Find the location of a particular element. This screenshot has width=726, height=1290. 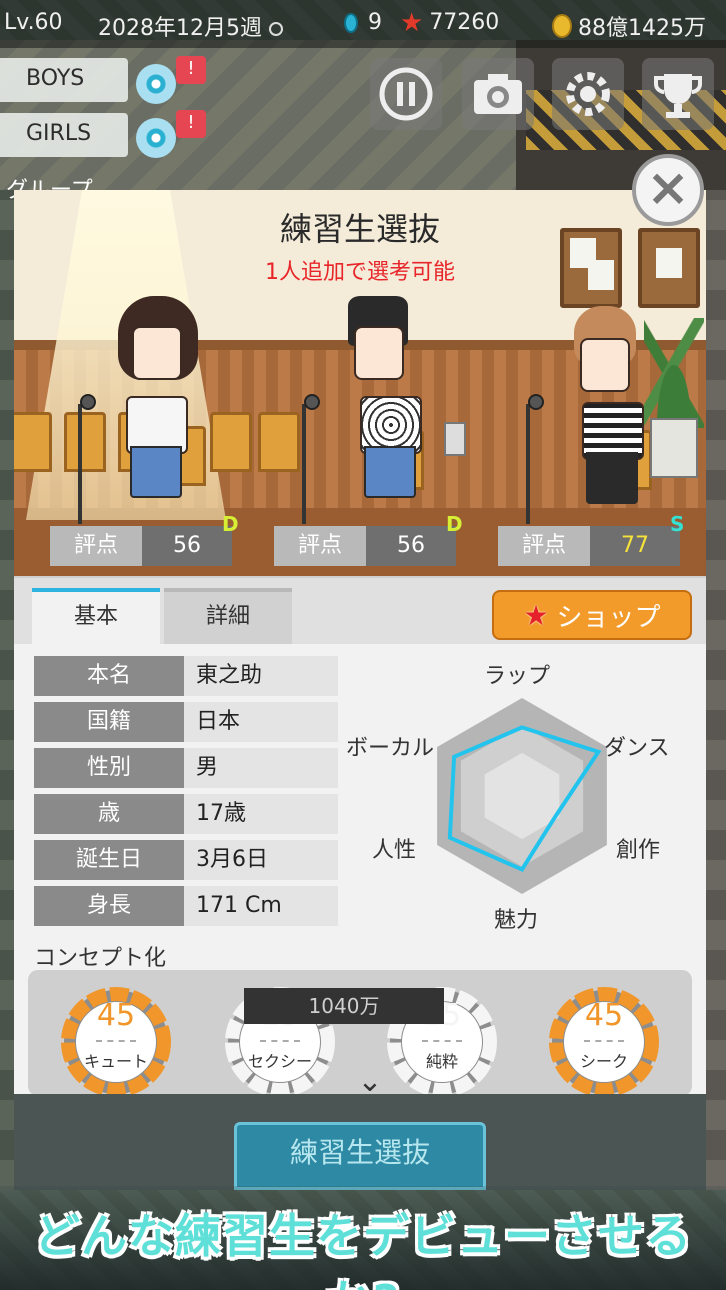

info-key: 性別 is located at coordinates (109, 768).